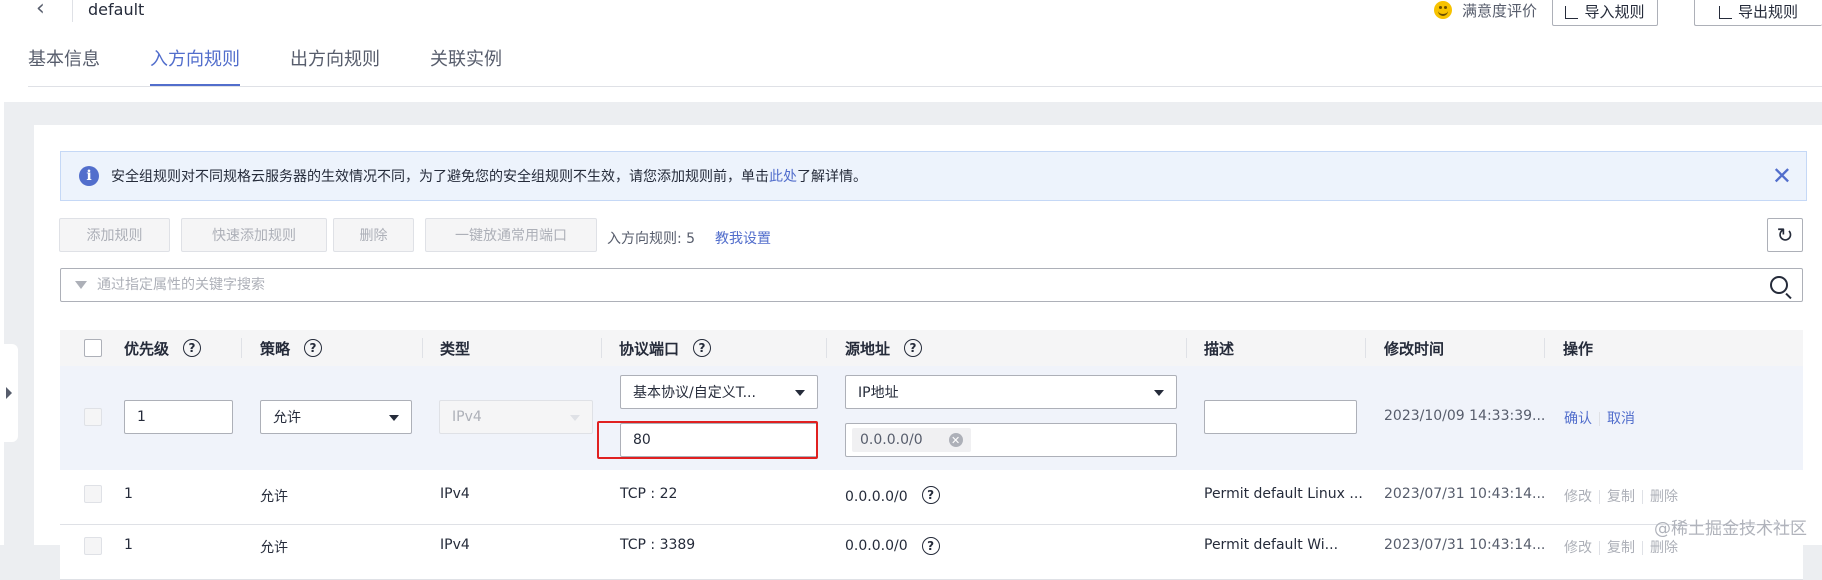 The width and height of the screenshot is (1822, 580). Describe the element at coordinates (1782, 176) in the screenshot. I see `close-icon: ✕` at that location.